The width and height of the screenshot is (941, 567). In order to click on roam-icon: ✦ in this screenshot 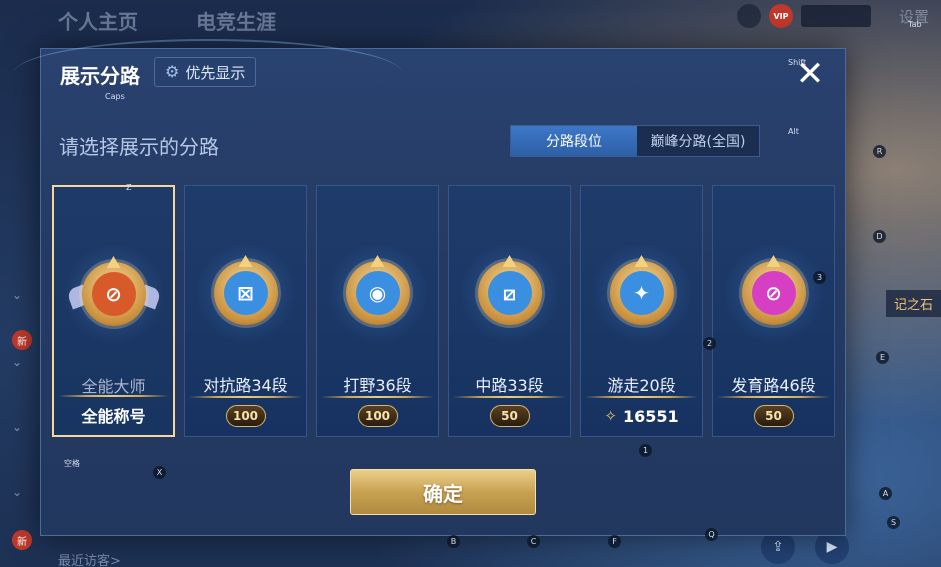, I will do `click(641, 293)`.